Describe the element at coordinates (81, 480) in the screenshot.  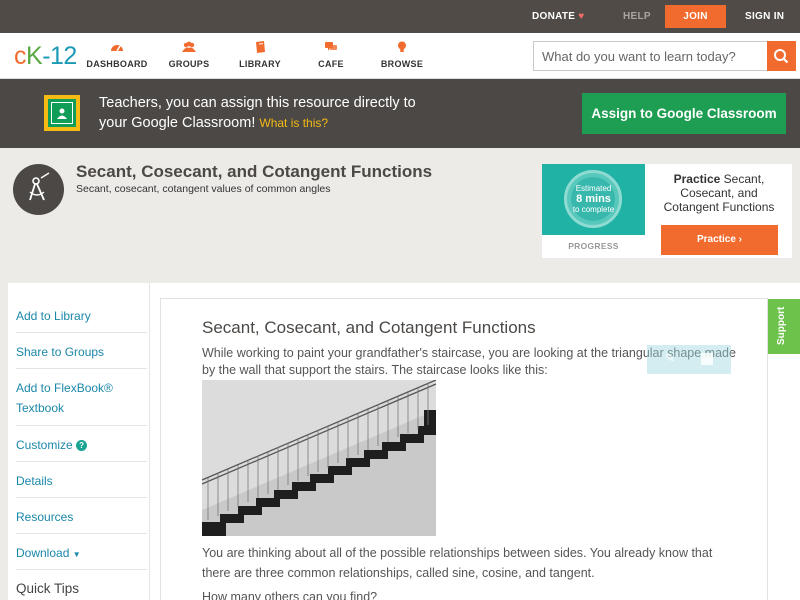
I see `sidebar-item-details: Details` at that location.